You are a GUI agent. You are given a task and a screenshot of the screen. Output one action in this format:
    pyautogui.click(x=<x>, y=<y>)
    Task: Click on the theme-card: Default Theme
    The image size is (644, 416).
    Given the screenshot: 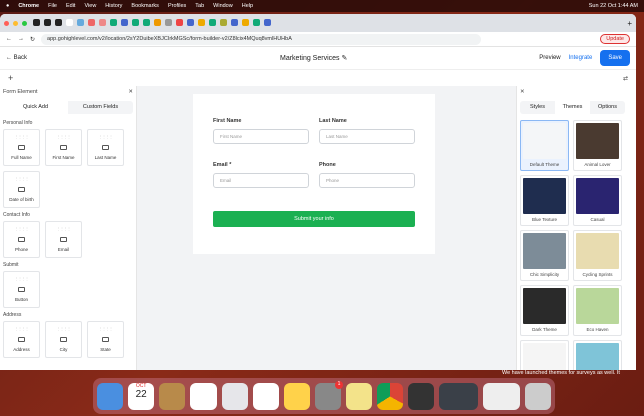 What is the action you would take?
    pyautogui.click(x=544, y=145)
    